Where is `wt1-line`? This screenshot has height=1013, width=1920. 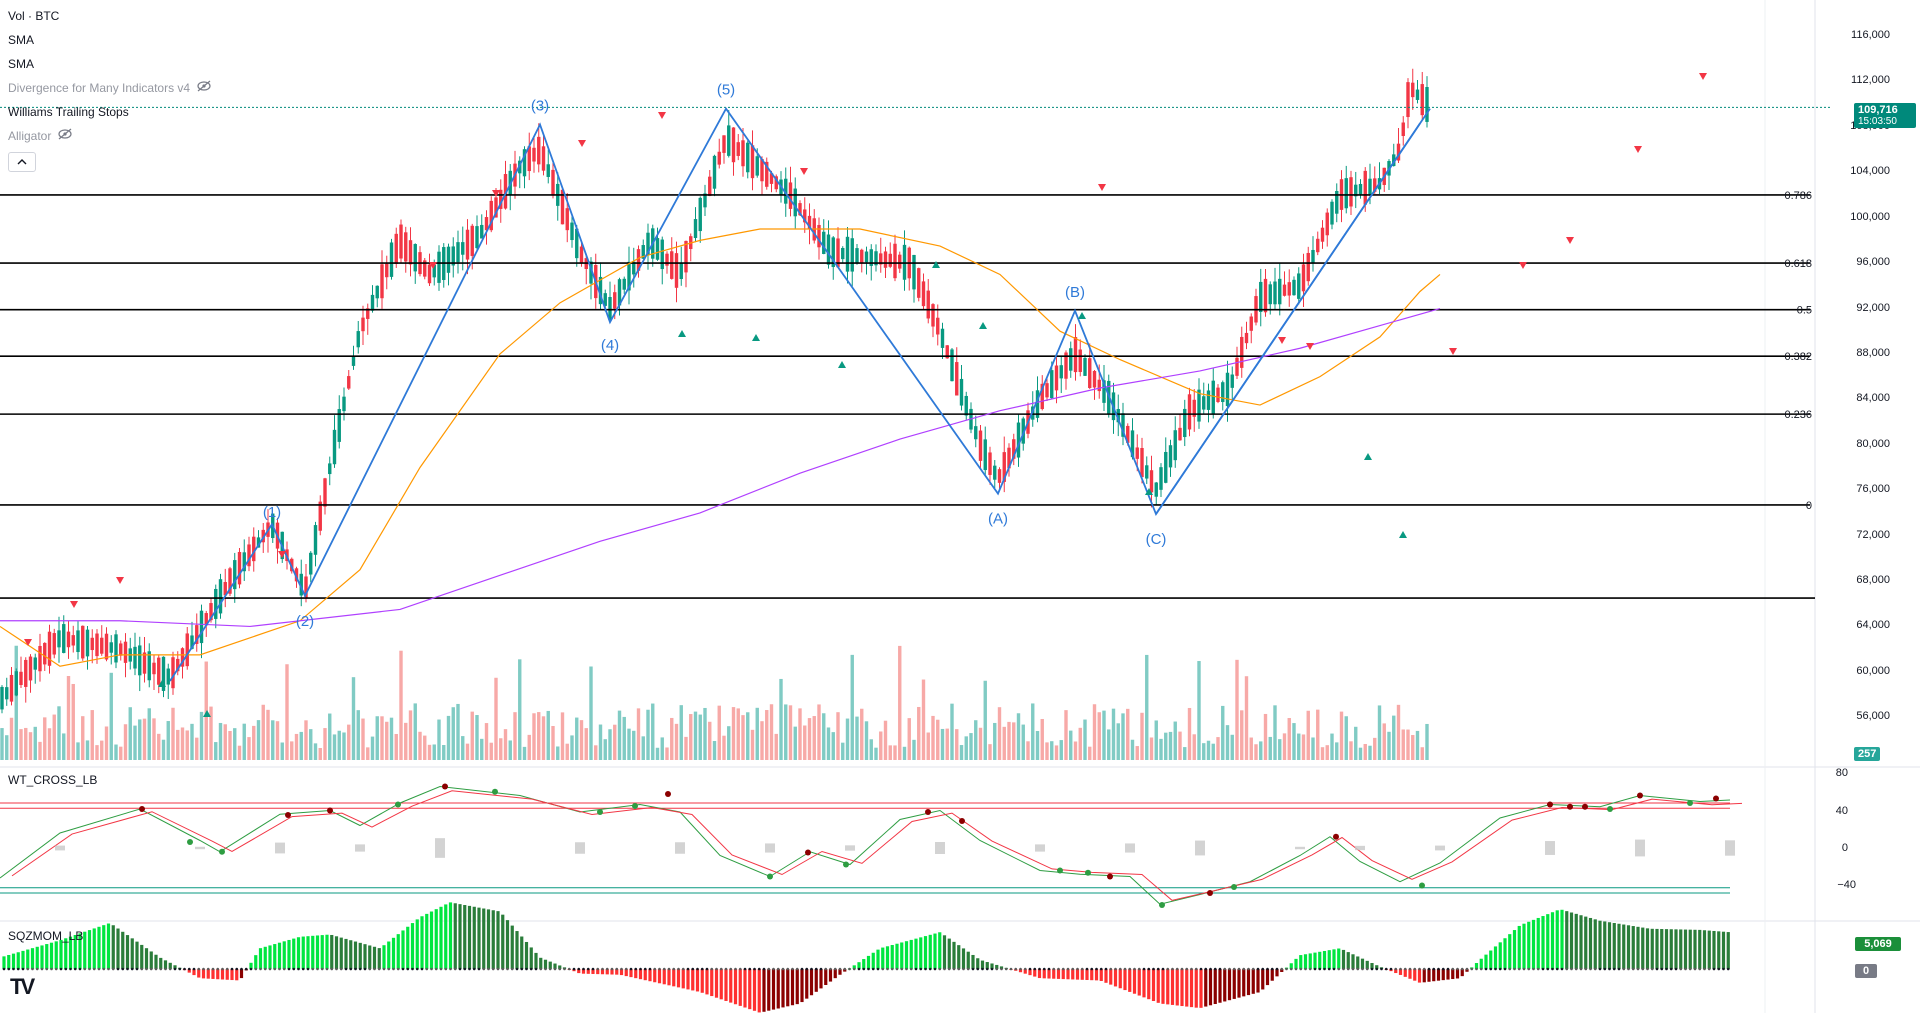 wt1-line is located at coordinates (865, 845).